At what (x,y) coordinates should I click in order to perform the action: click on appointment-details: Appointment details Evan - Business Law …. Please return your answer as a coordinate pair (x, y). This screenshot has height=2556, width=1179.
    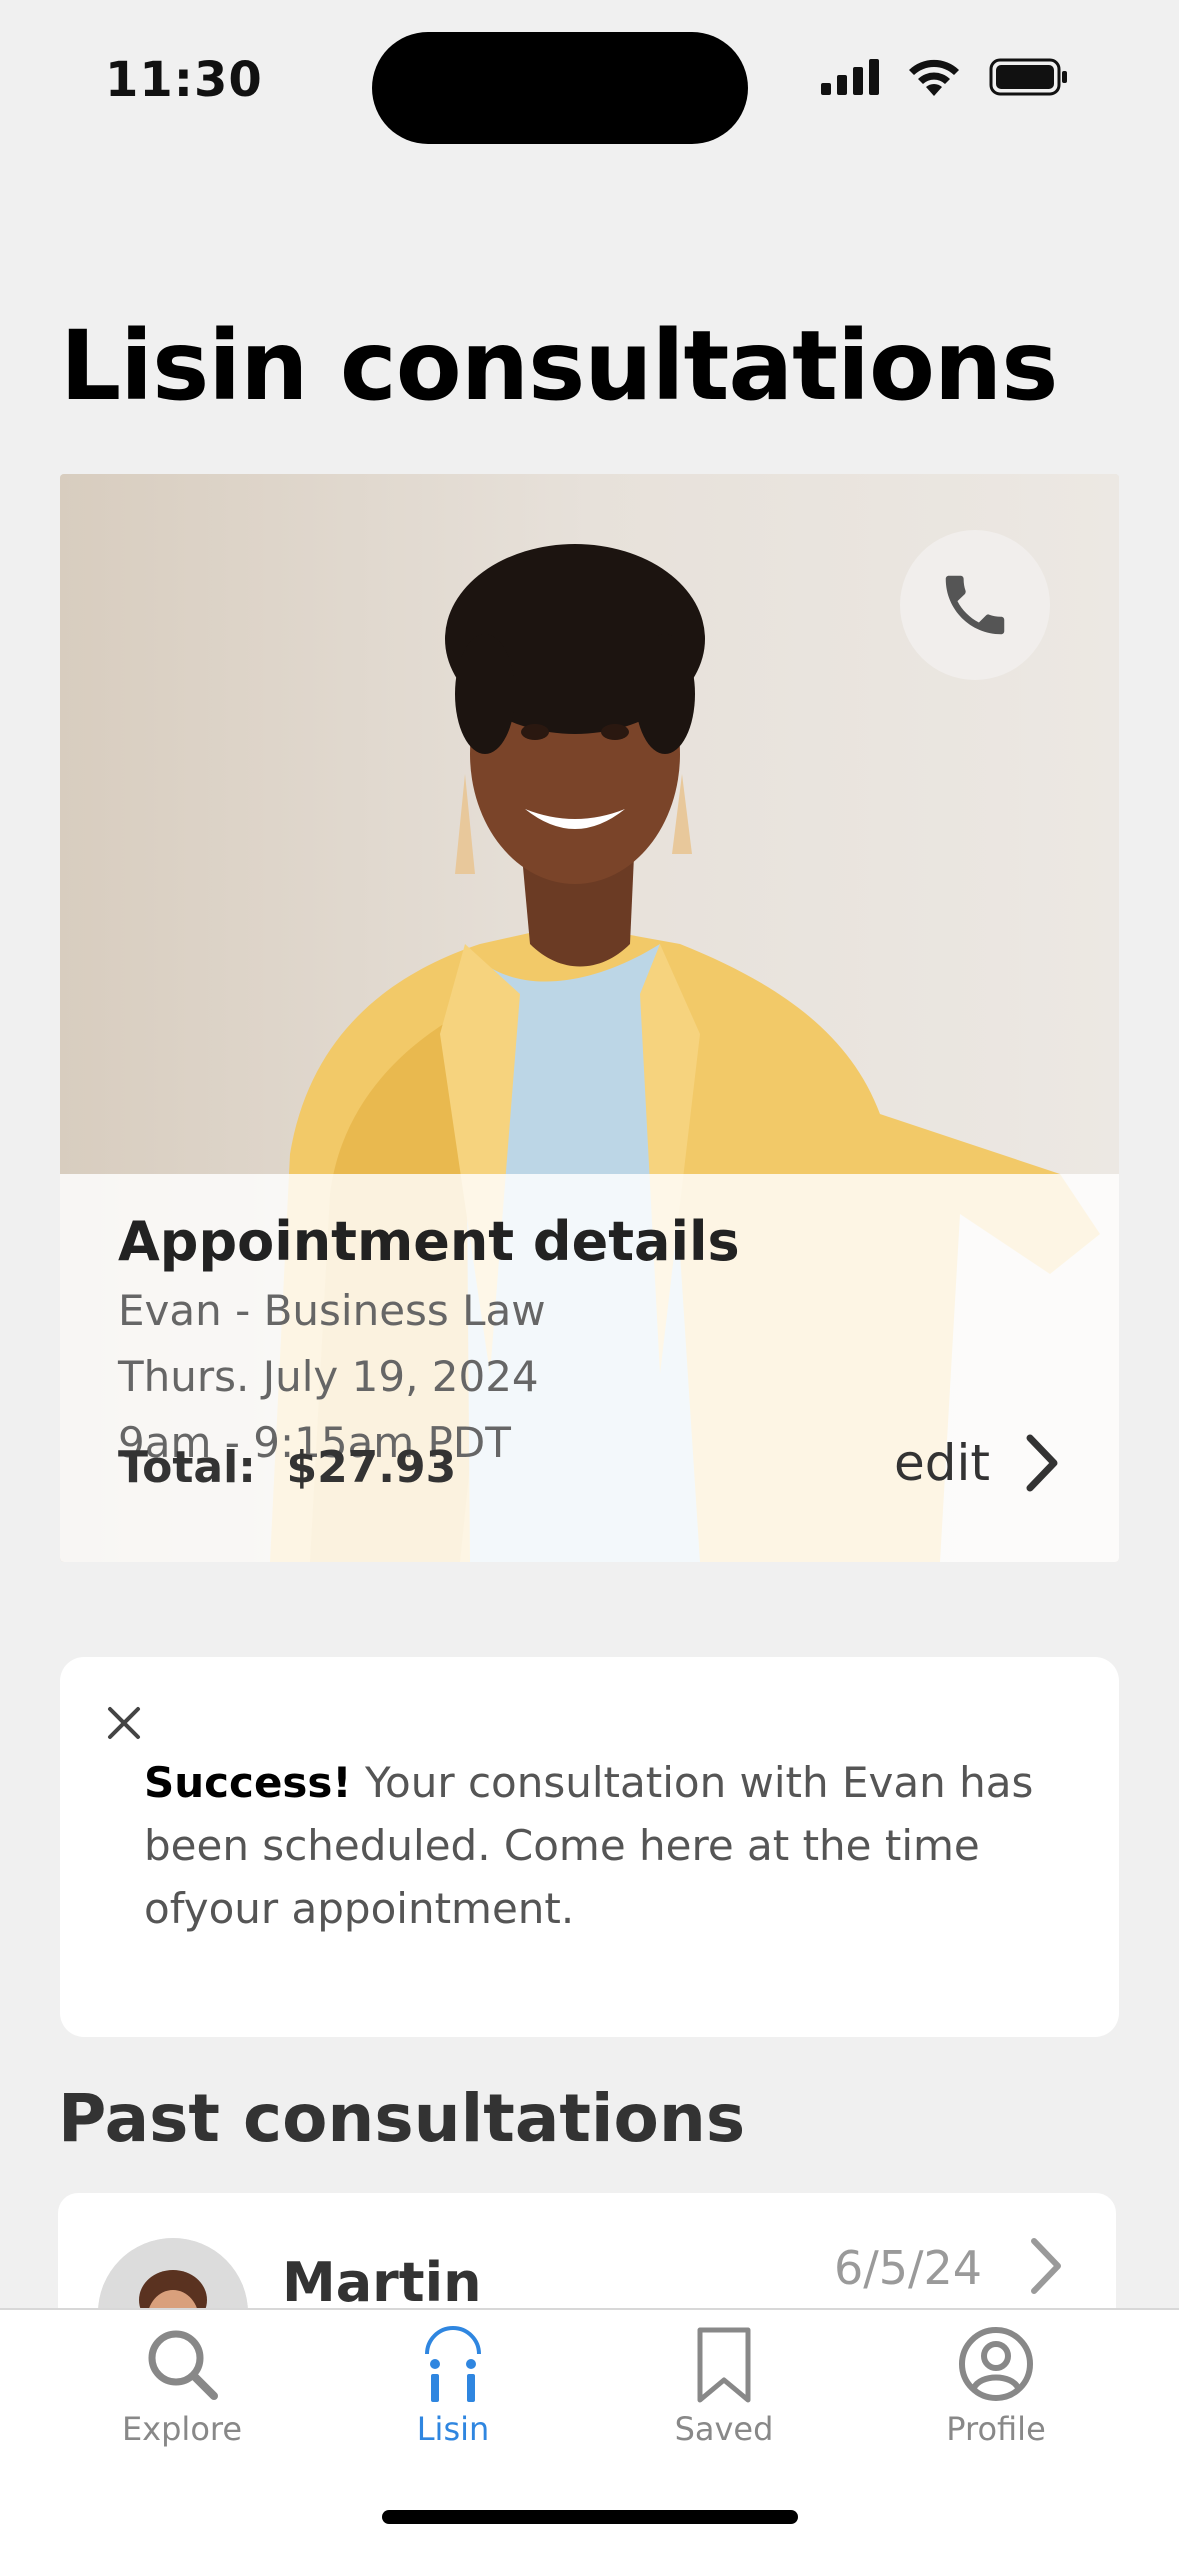
    Looking at the image, I should click on (589, 1368).